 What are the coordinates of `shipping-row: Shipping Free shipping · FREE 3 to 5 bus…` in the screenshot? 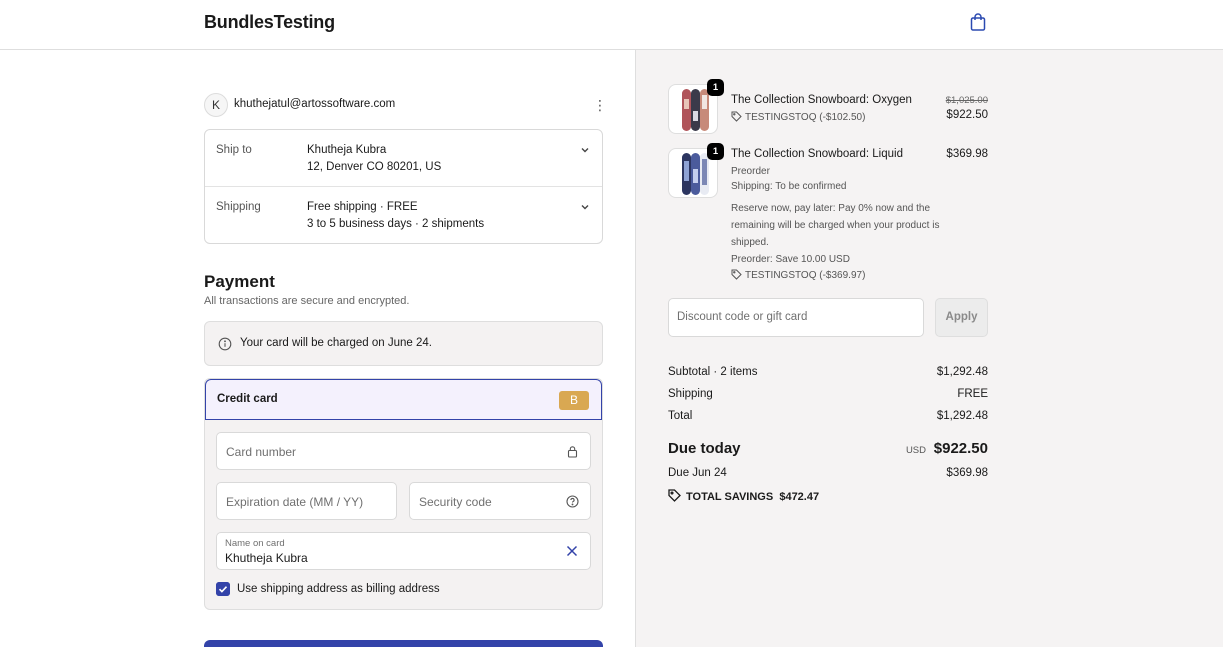 It's located at (403, 215).